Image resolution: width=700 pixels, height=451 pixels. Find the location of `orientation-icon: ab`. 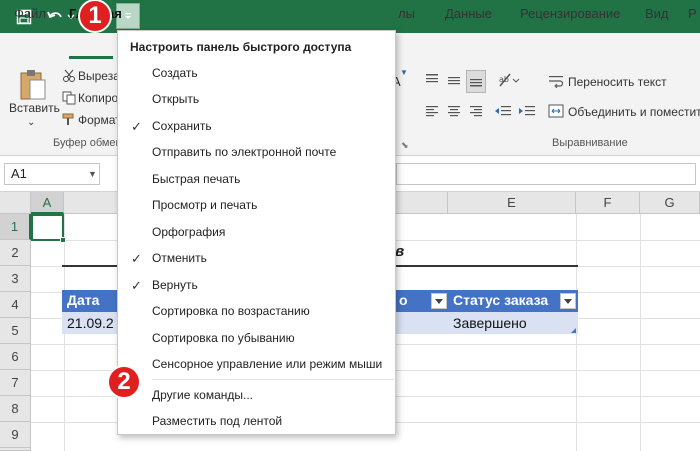

orientation-icon: ab is located at coordinates (509, 81).